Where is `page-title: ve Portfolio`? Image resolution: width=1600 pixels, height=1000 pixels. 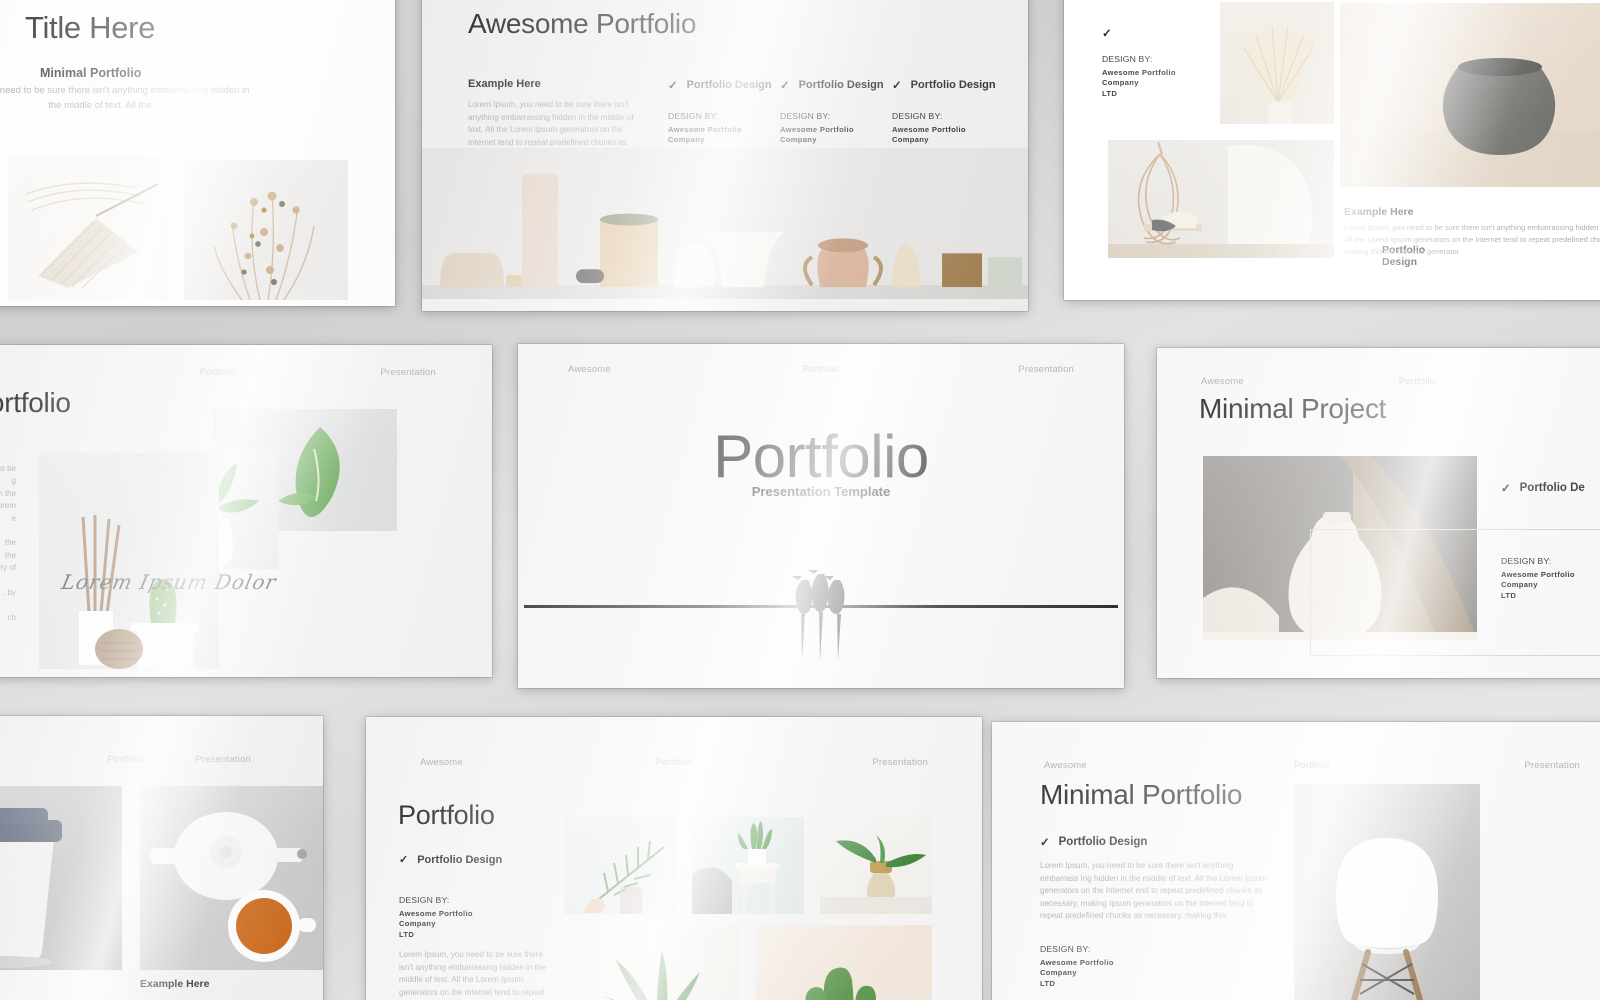 page-title: ve Portfolio is located at coordinates (35, 402).